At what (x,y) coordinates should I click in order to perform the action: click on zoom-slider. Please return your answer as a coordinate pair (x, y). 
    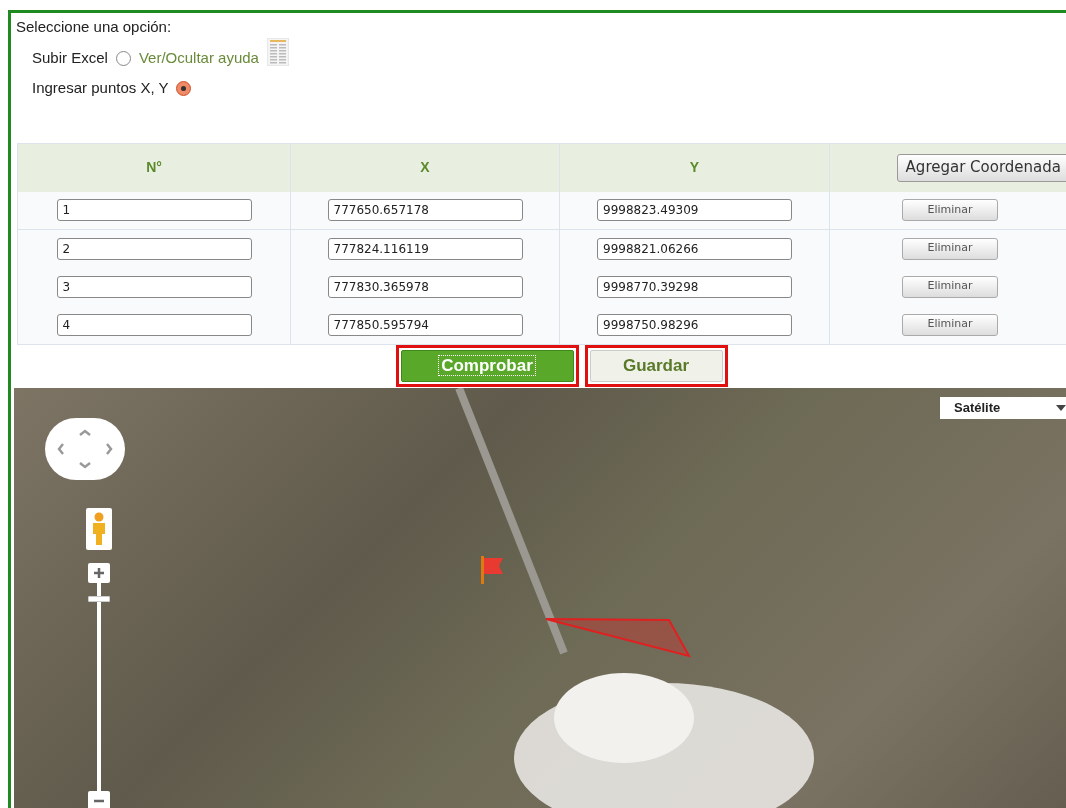
    Looking at the image, I should click on (99, 685).